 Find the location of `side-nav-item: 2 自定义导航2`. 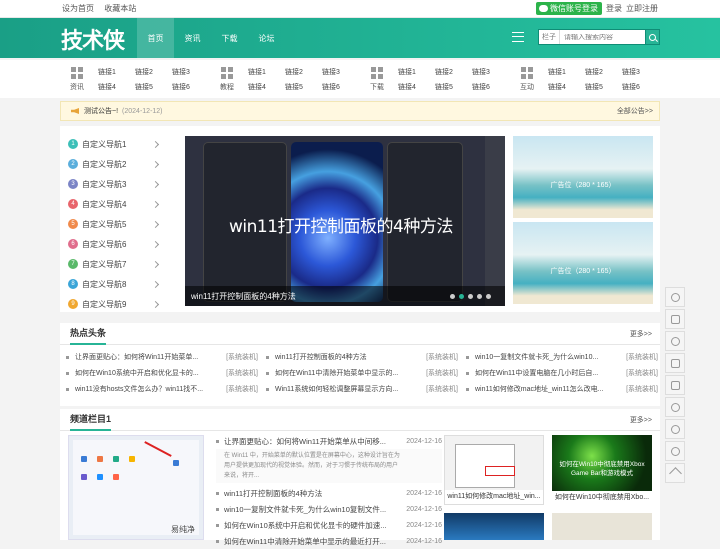

side-nav-item: 2 自定义导航2 is located at coordinates (114, 164).